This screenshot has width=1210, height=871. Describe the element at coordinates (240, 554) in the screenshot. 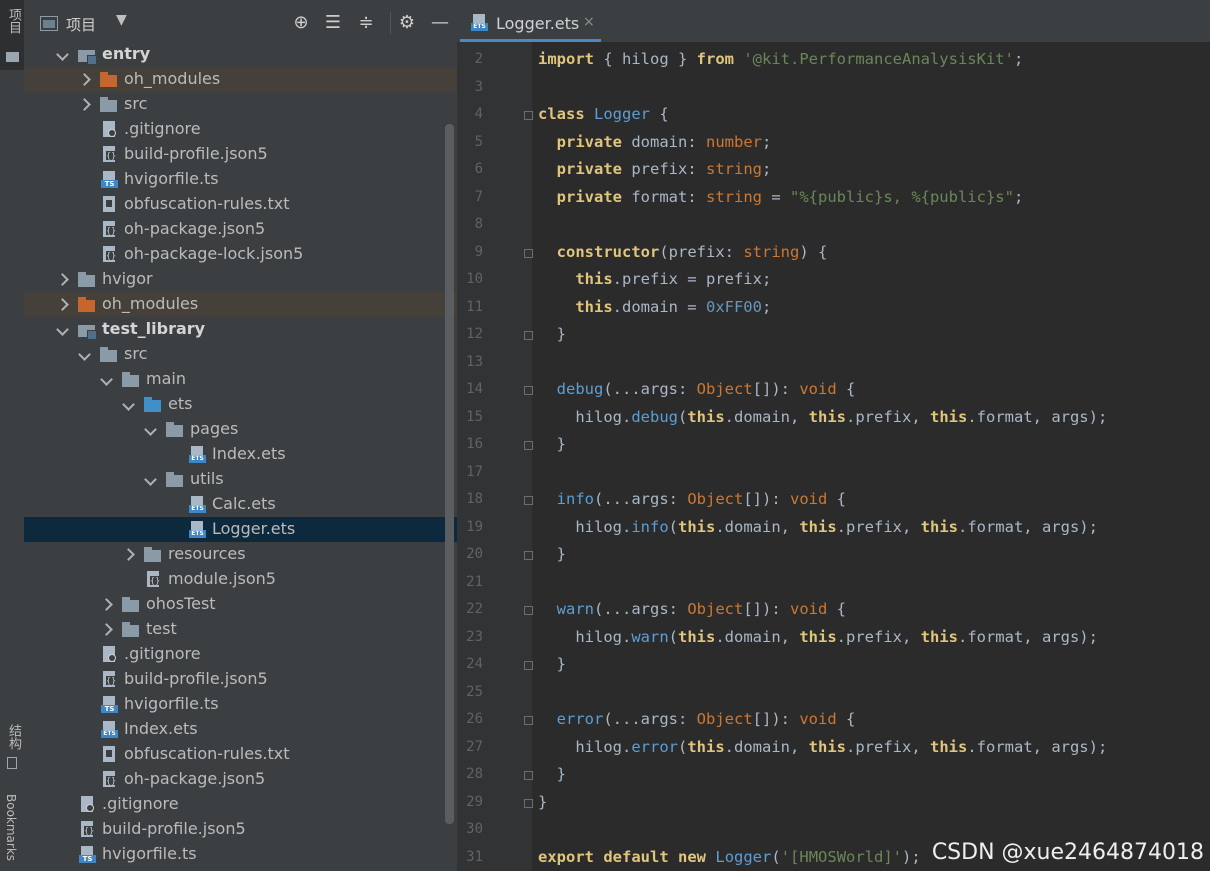

I see `tree-item: resources` at that location.